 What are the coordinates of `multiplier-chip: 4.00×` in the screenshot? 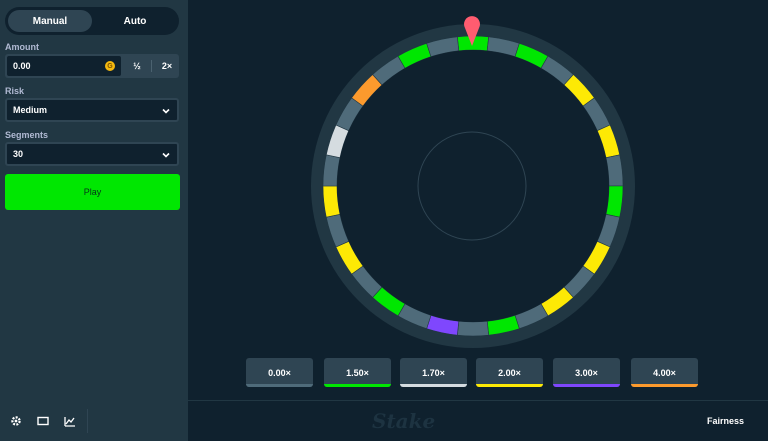 It's located at (664, 372).